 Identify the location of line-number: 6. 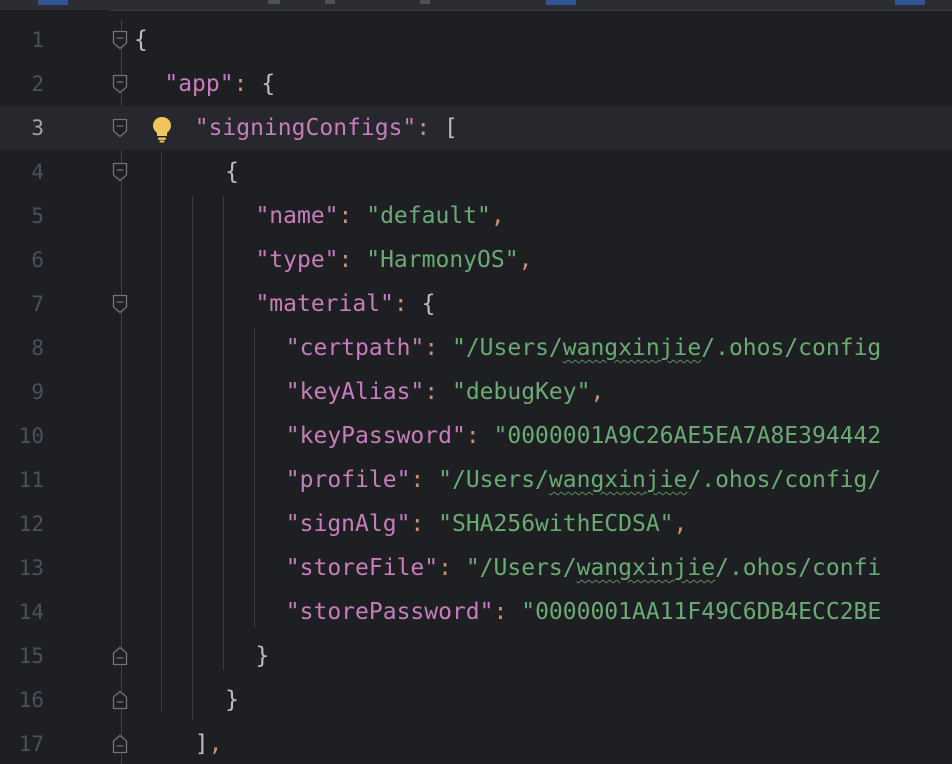
(37, 260).